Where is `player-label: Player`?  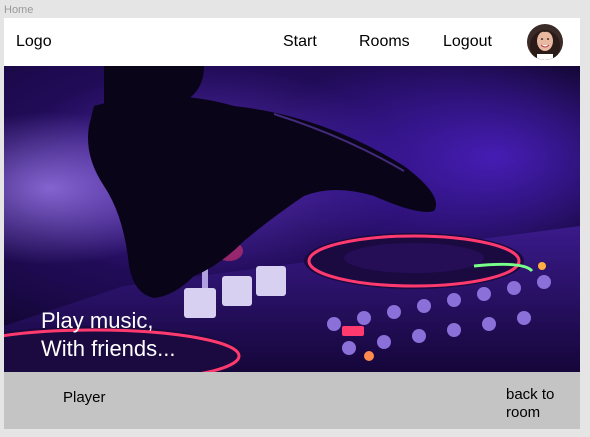
player-label: Player is located at coordinates (84, 397).